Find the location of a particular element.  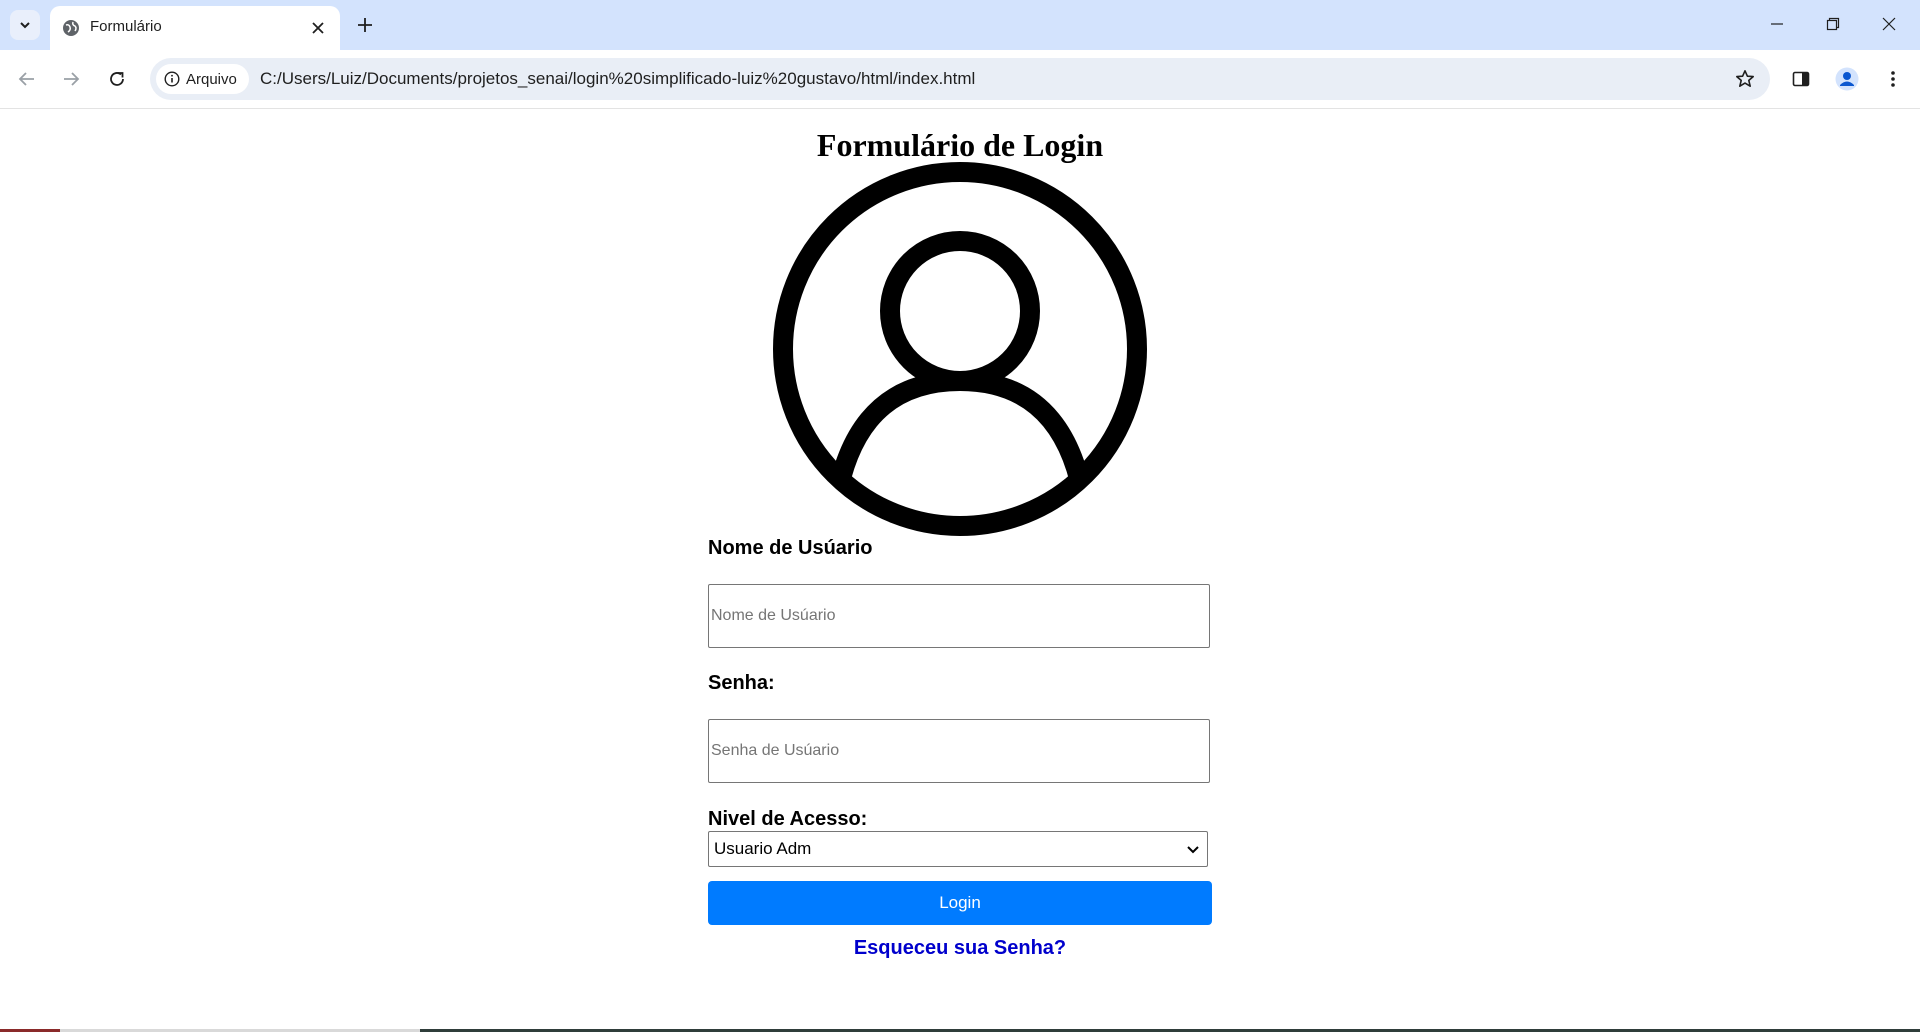

password-label: Senha: is located at coordinates (741, 683).